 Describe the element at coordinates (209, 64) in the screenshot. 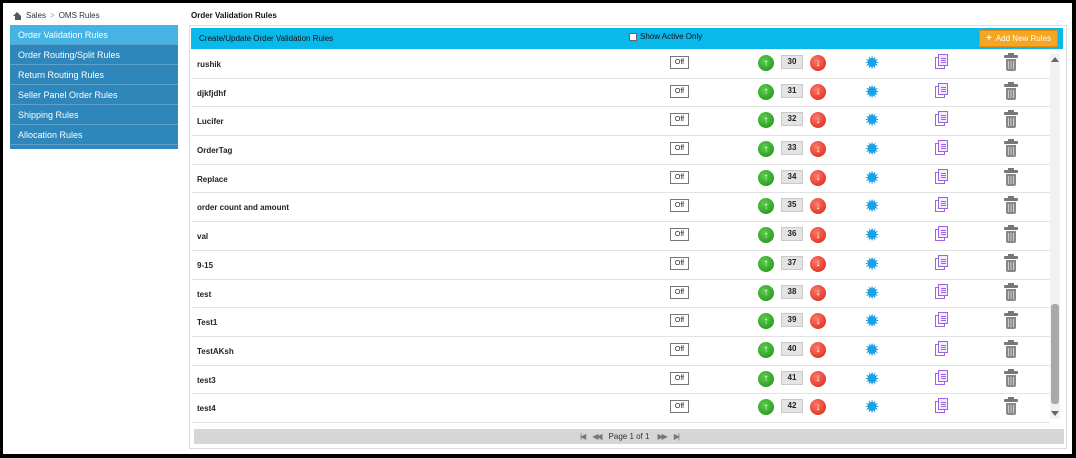

I see `rule-name: rushik` at that location.